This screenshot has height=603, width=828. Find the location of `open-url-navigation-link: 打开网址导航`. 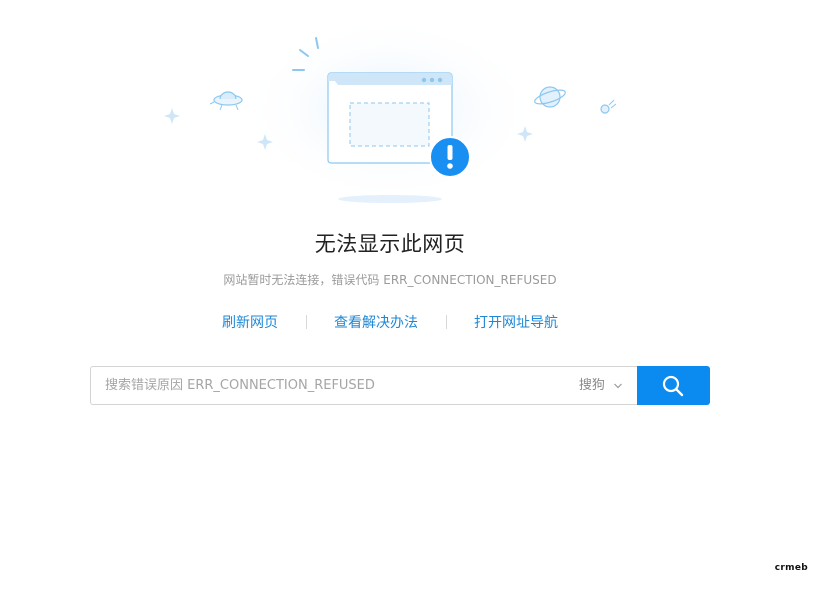

open-url-navigation-link: 打开网址导航 is located at coordinates (516, 322).